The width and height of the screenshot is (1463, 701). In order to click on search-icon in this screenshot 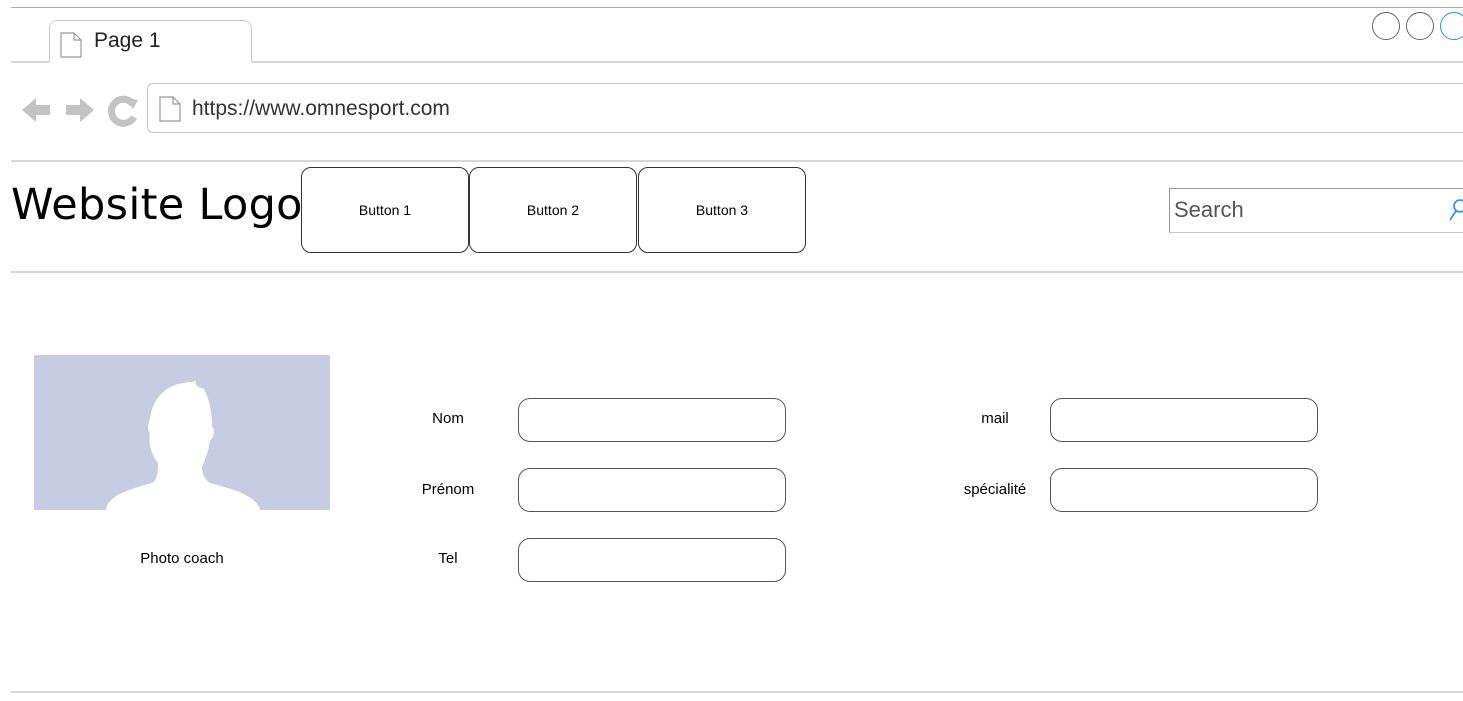, I will do `click(1455, 213)`.